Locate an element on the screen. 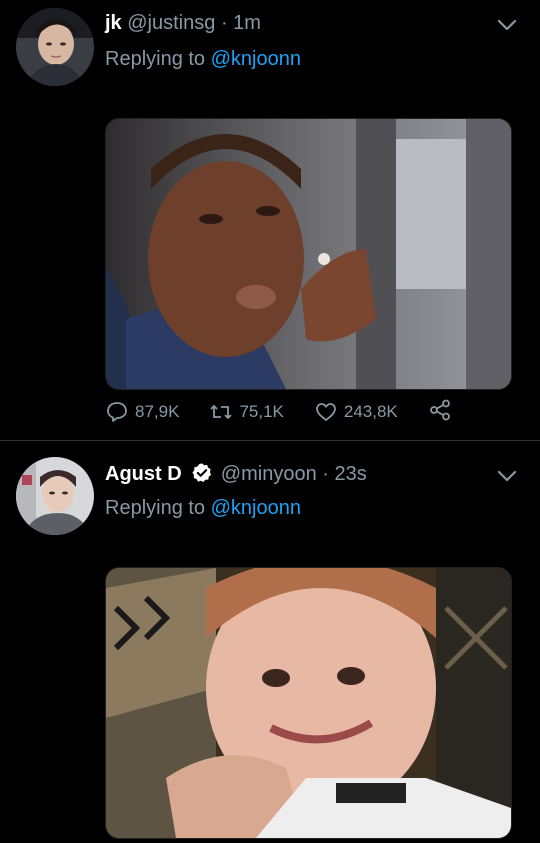  timestamp: 1m is located at coordinates (247, 23).